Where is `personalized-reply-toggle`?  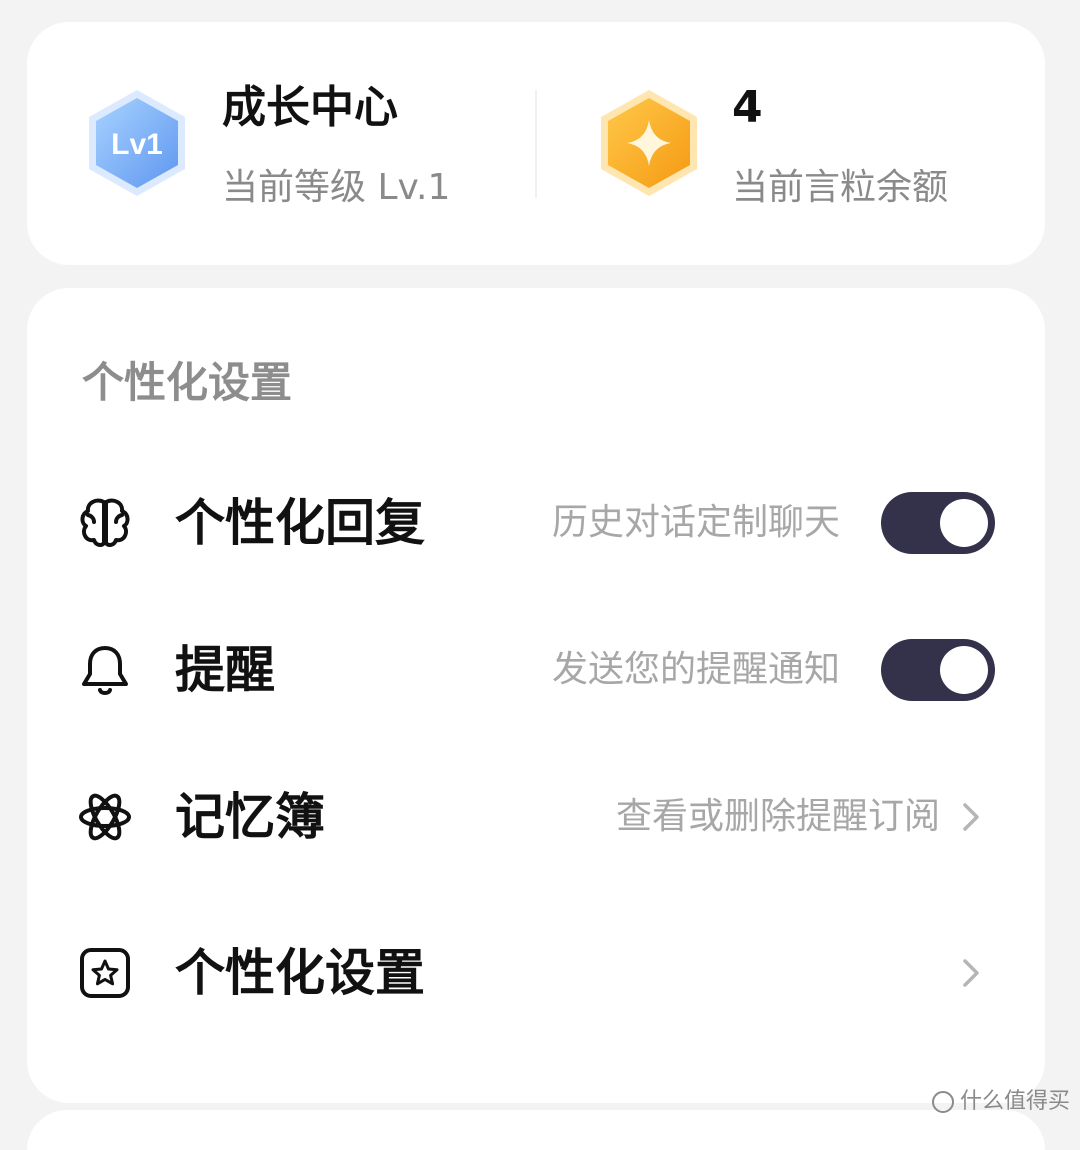 personalized-reply-toggle is located at coordinates (938, 523).